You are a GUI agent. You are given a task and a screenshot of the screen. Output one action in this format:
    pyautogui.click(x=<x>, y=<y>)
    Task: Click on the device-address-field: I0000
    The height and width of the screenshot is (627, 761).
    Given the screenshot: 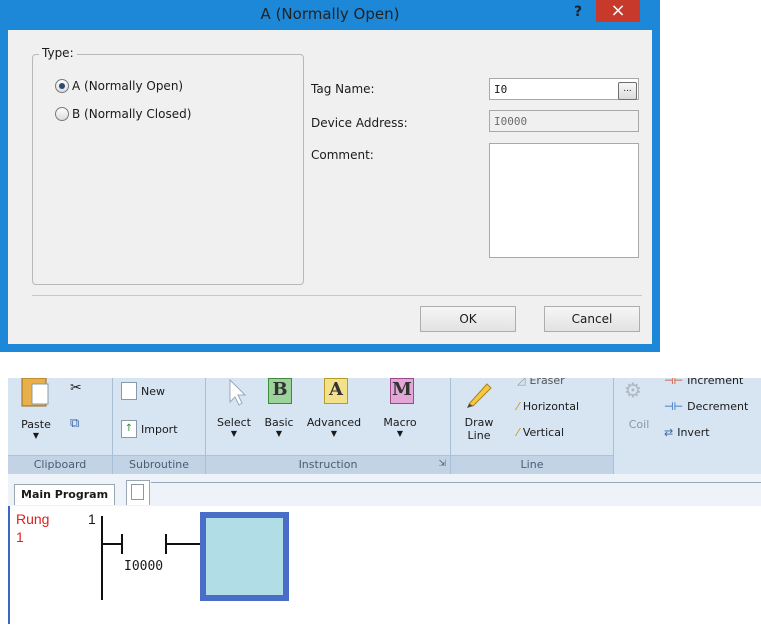 What is the action you would take?
    pyautogui.click(x=564, y=121)
    